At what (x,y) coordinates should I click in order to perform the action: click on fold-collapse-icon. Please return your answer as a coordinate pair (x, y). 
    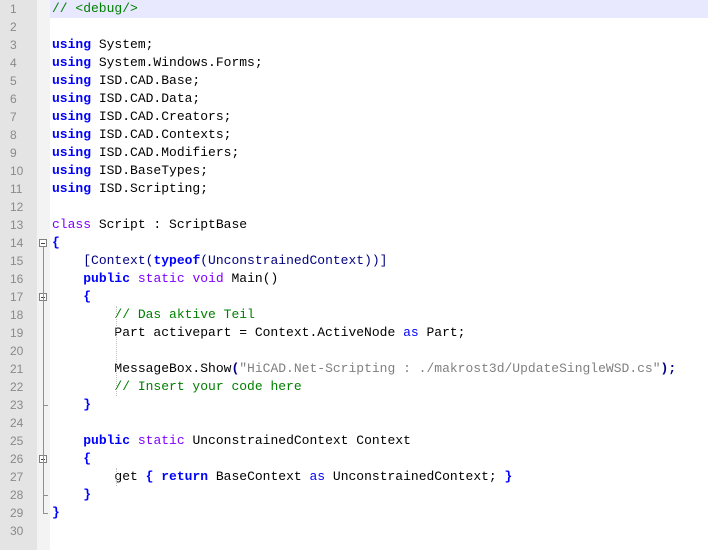
    Looking at the image, I should click on (43, 243).